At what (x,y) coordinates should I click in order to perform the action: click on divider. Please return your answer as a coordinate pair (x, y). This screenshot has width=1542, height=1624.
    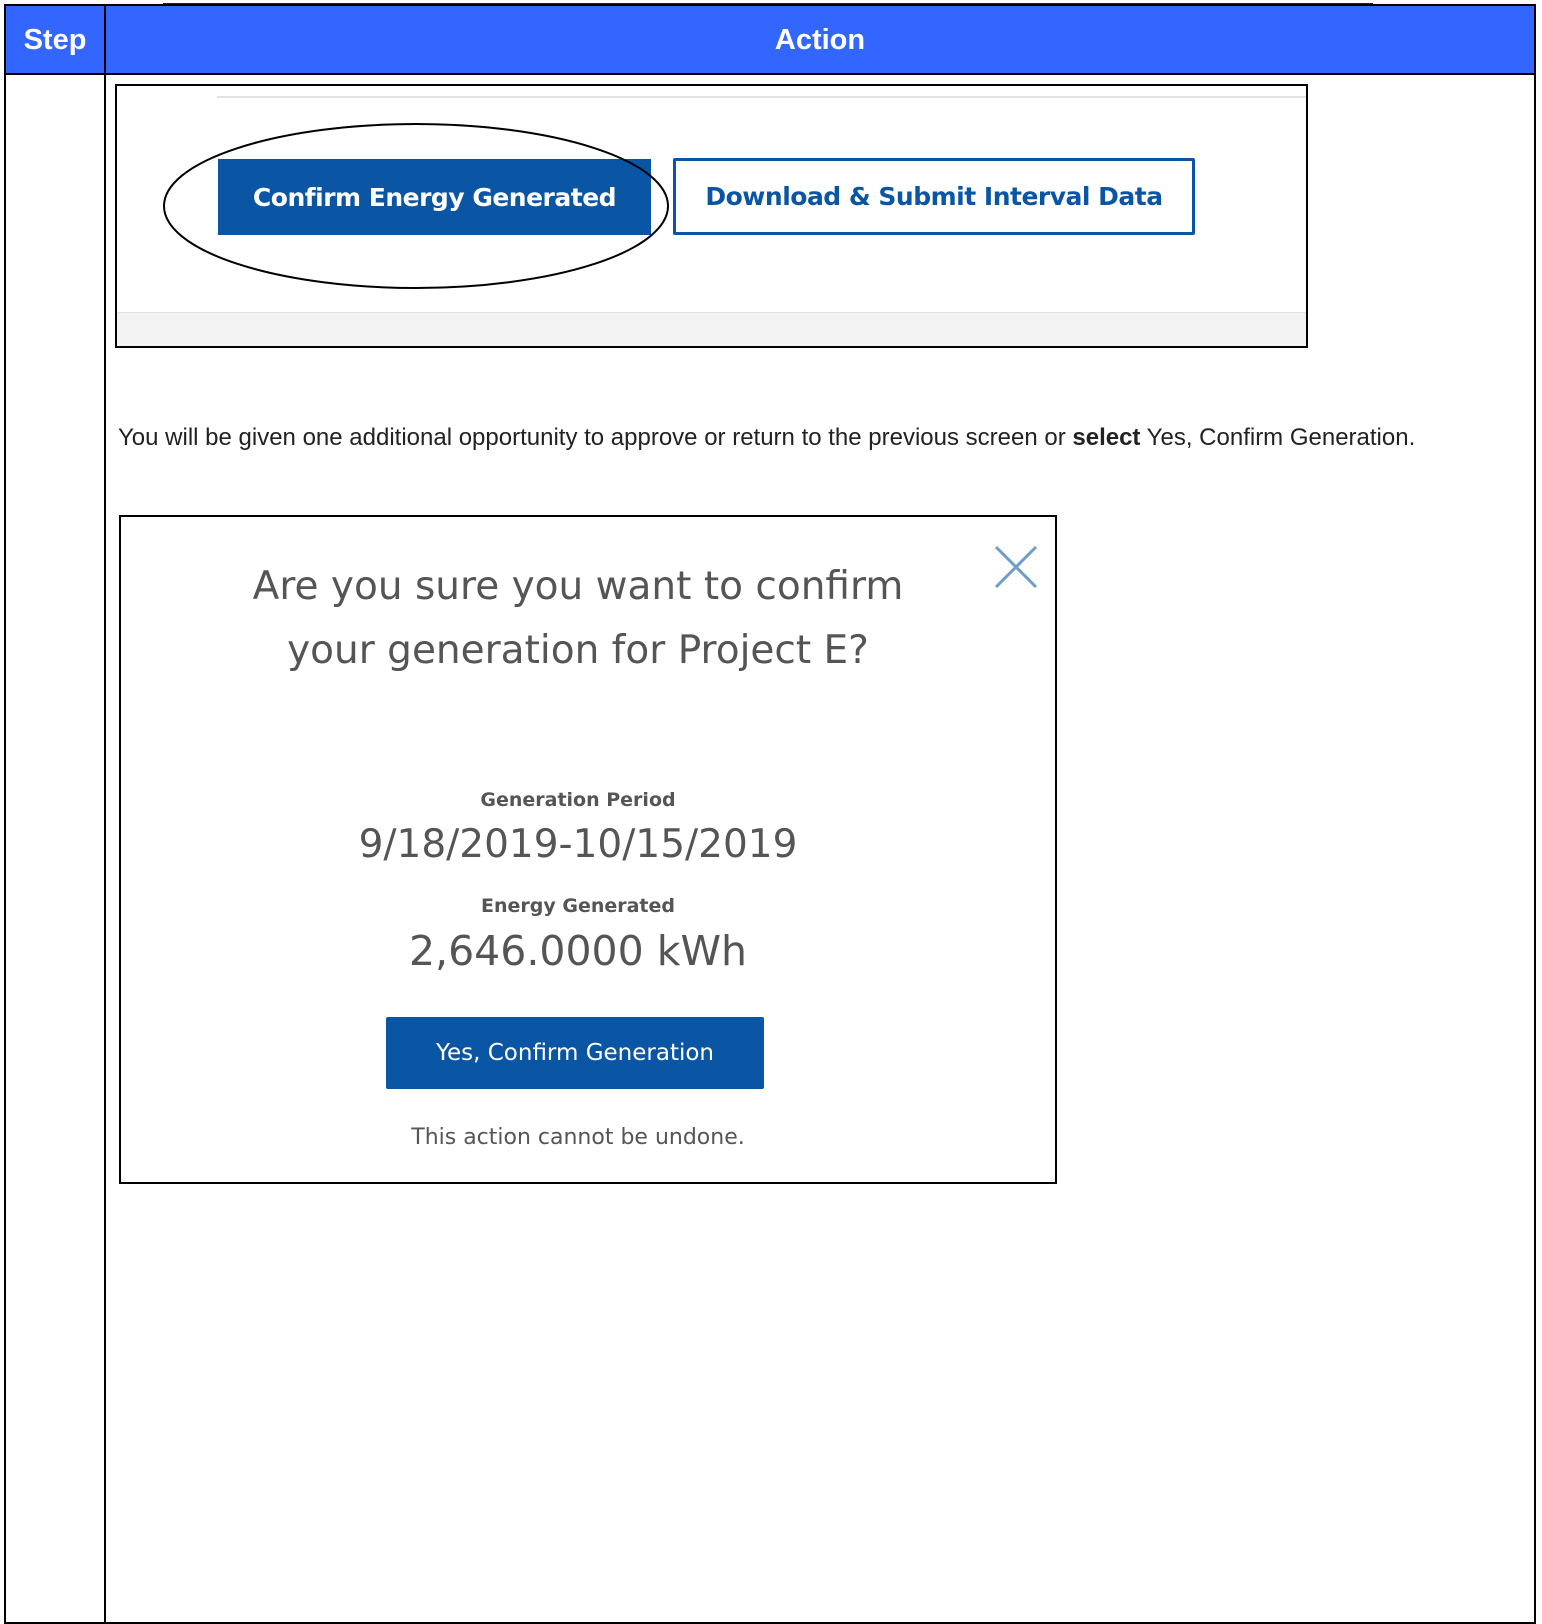
    Looking at the image, I should click on (761, 97).